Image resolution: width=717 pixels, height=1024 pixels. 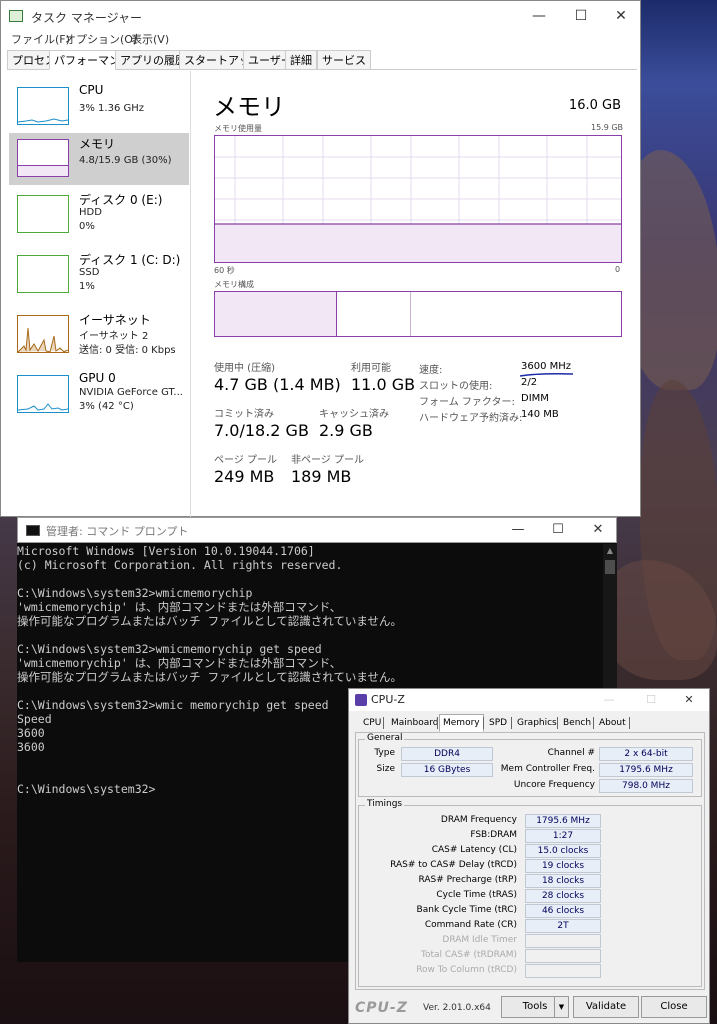 What do you see at coordinates (150, 39) in the screenshot?
I see `menu-view: 表示(V)` at bounding box center [150, 39].